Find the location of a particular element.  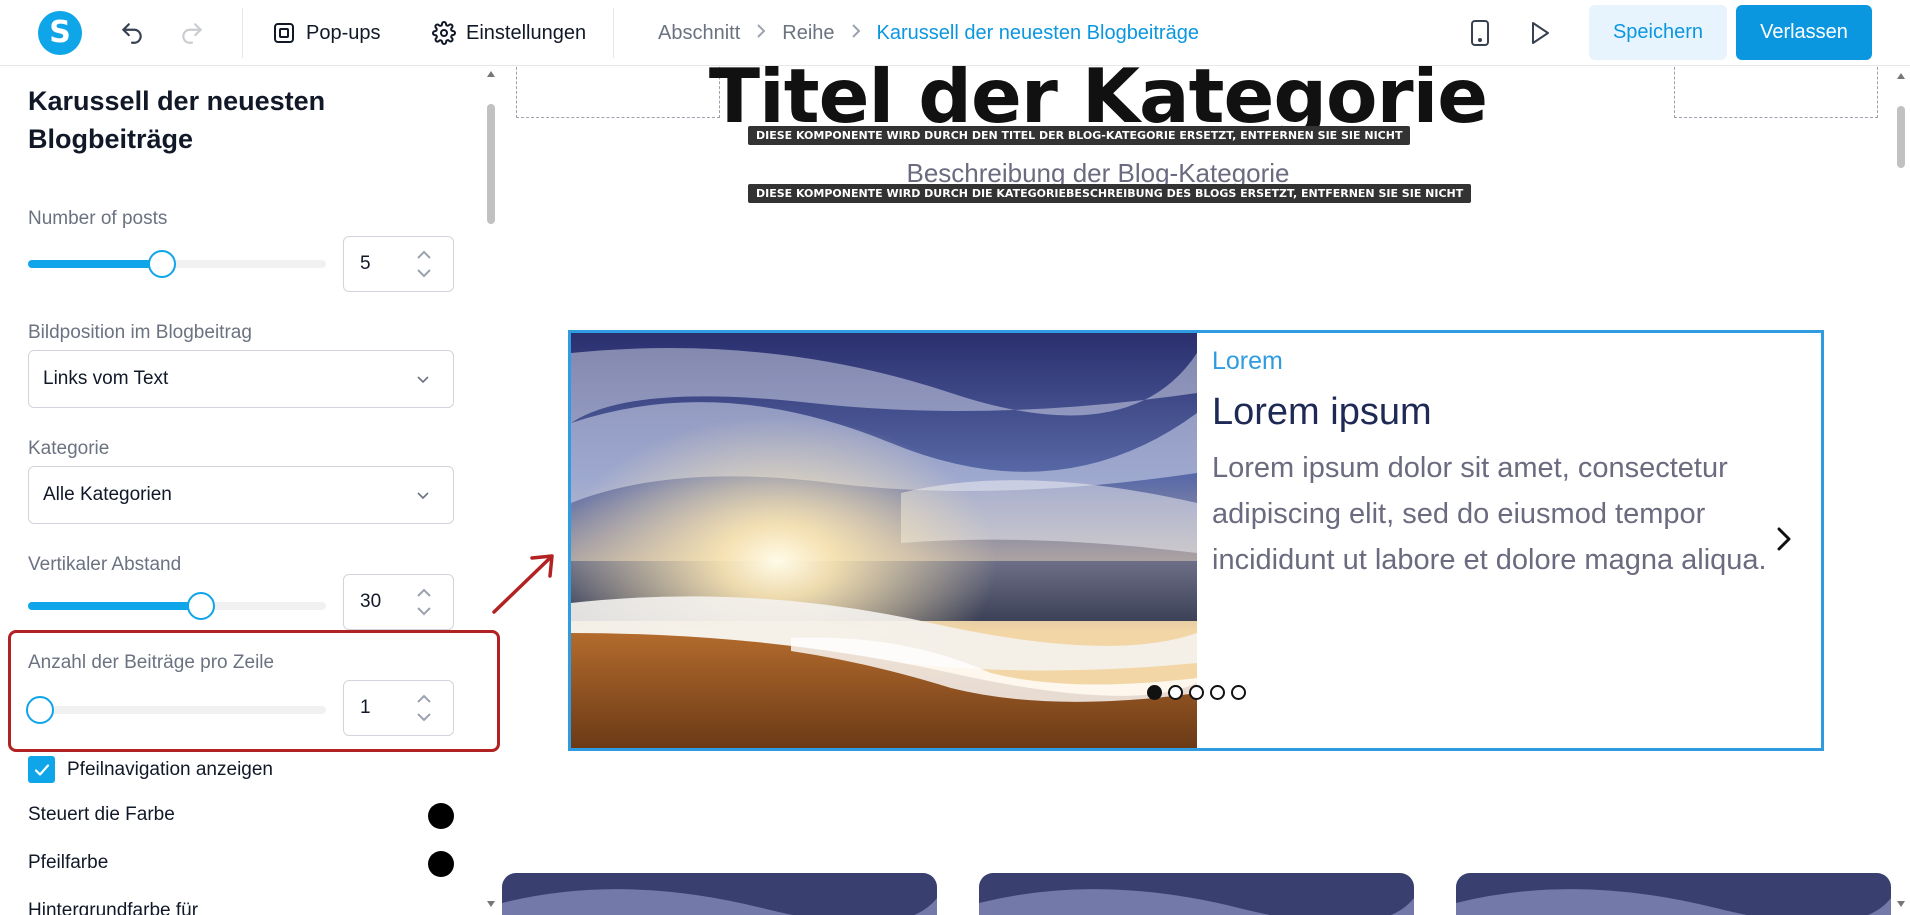

gear-icon is located at coordinates (444, 33).